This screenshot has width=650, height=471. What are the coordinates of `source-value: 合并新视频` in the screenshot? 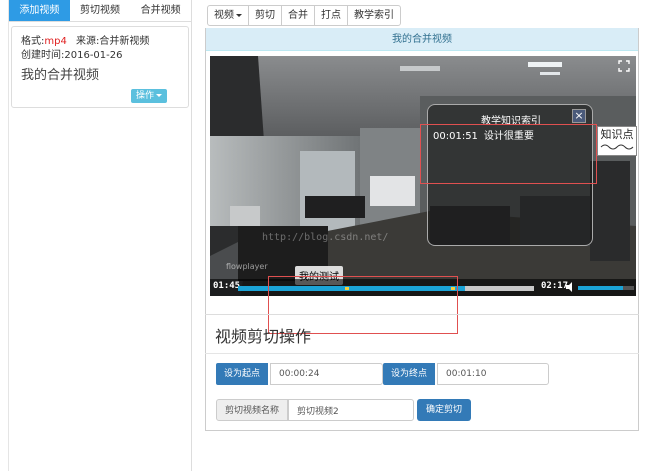 It's located at (124, 41).